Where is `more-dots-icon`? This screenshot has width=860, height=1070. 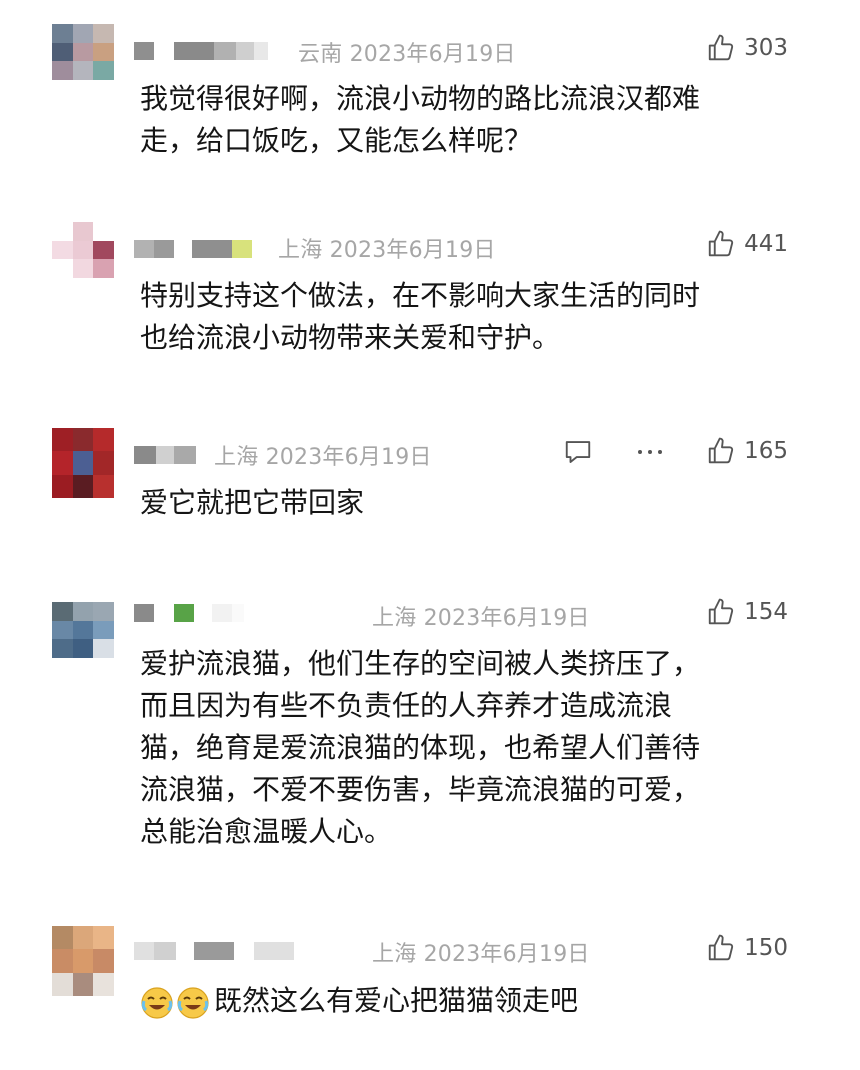 more-dots-icon is located at coordinates (650, 452).